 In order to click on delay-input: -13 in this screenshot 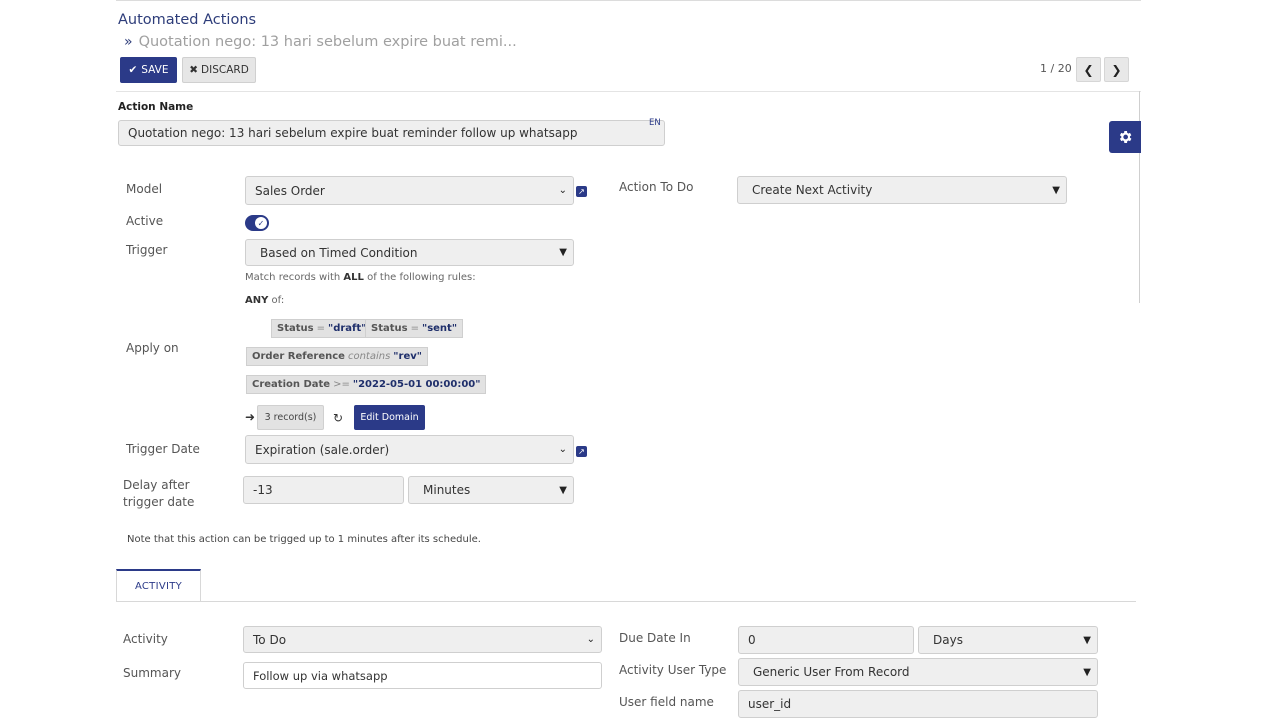, I will do `click(323, 490)`.